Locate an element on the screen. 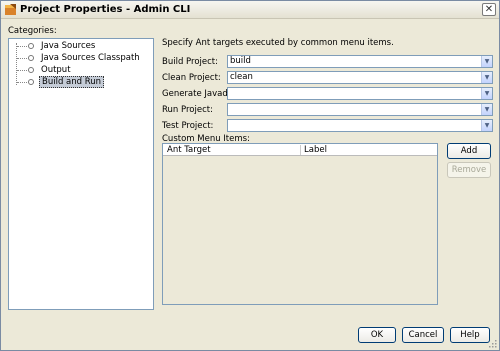 This screenshot has height=351, width=500. test-project-combo: ▼ is located at coordinates (360, 125).